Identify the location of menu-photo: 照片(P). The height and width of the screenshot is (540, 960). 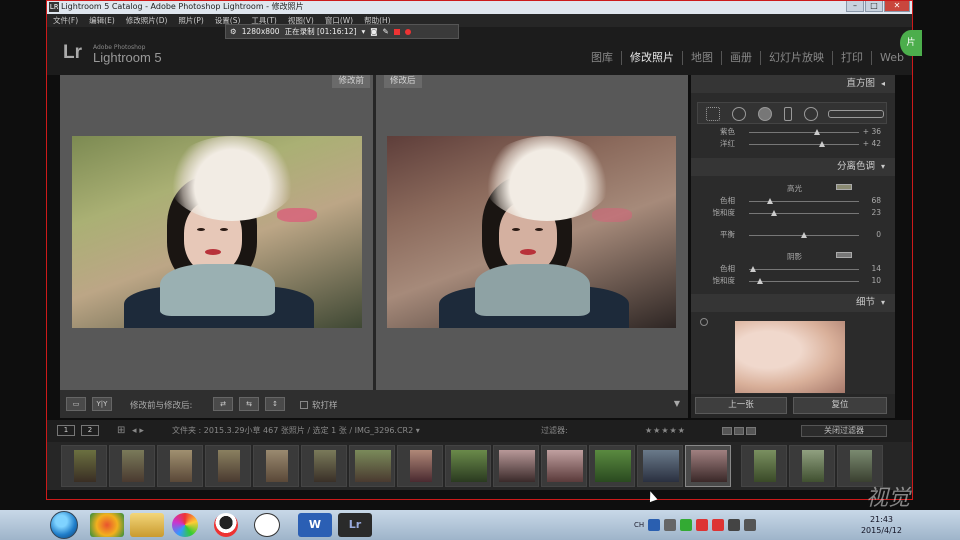
(190, 20).